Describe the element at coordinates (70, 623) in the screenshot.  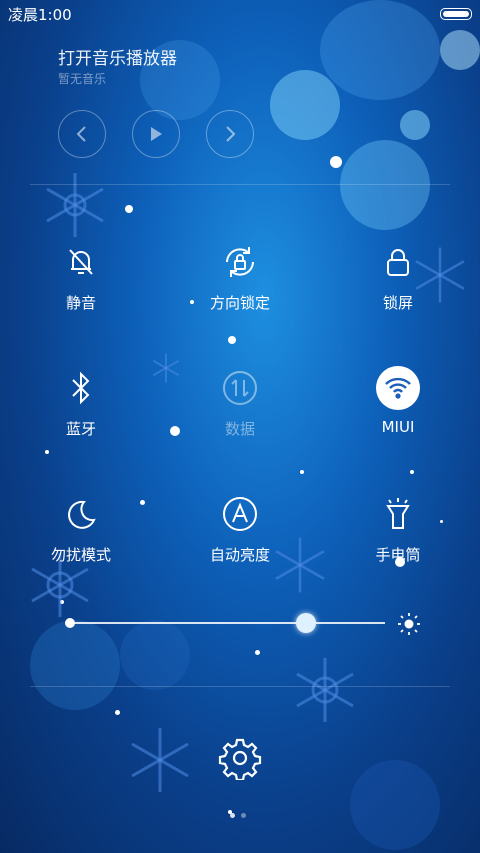
I see `slider-min-dot` at that location.